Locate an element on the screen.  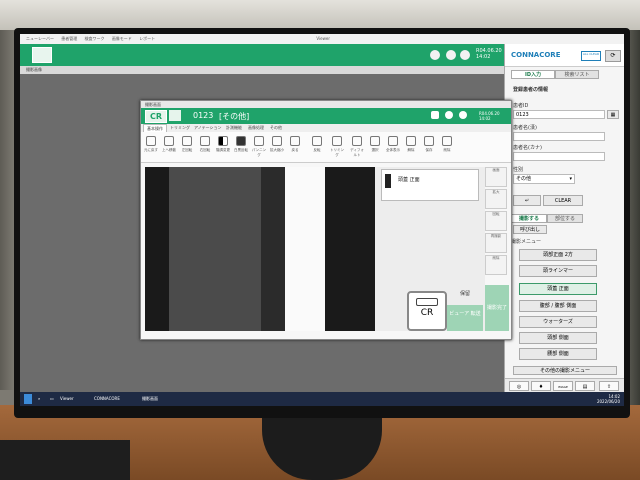
app-logo-icon is located at coordinates (42, 55).